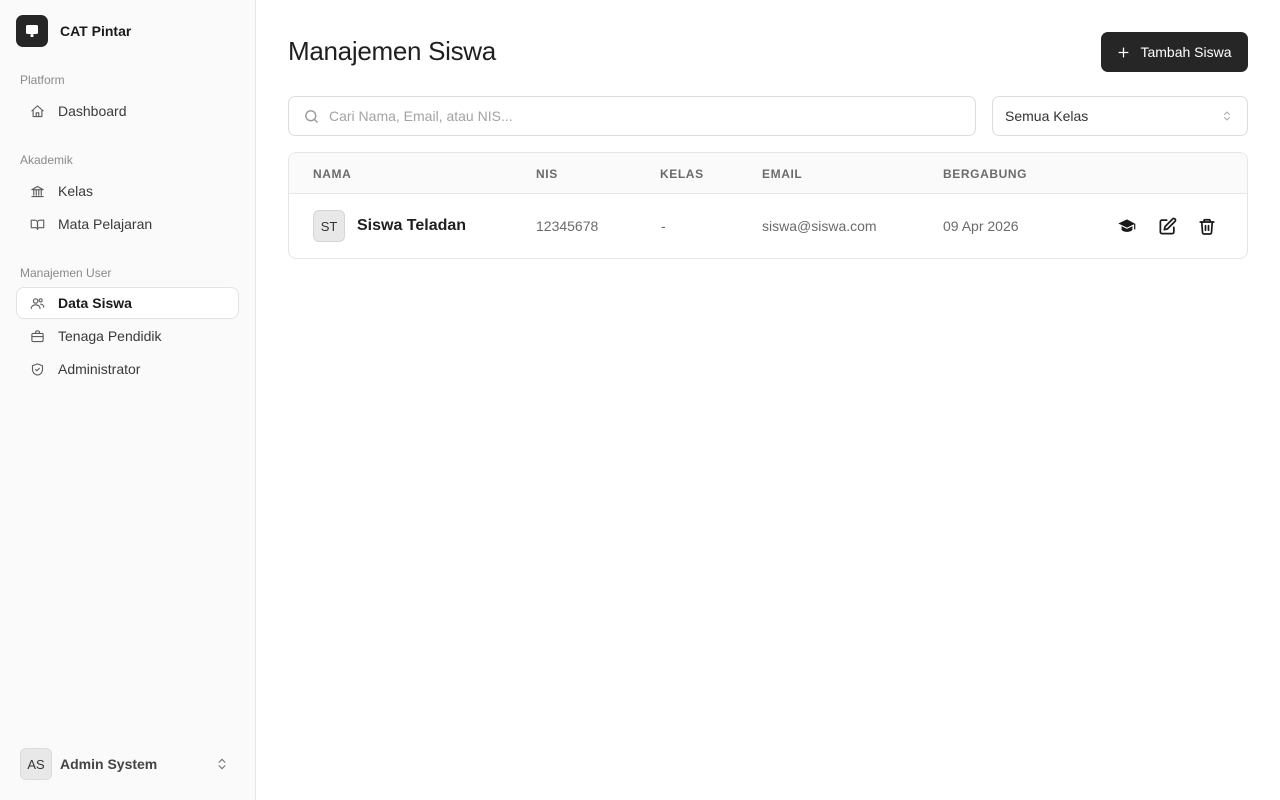 The width and height of the screenshot is (1280, 800). Describe the element at coordinates (36, 764) in the screenshot. I see `avatar: AS` at that location.